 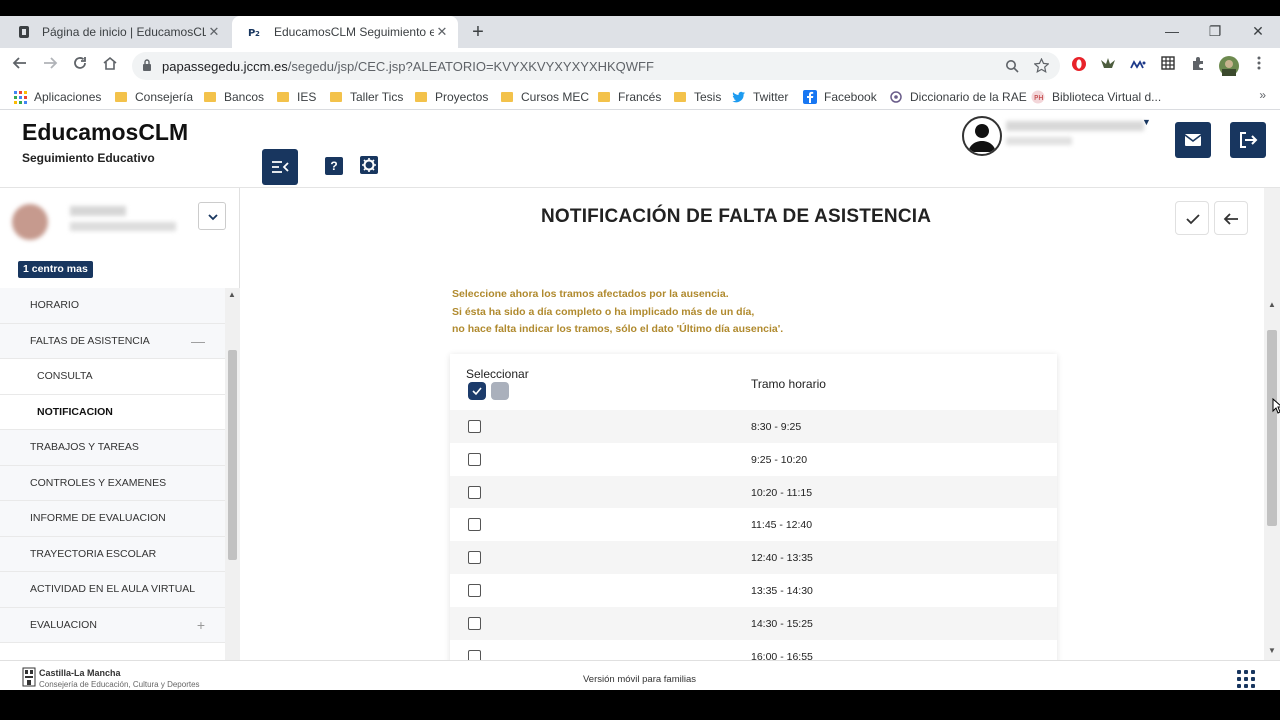 What do you see at coordinates (1258, 32) in the screenshot?
I see `close-window-button: ✕` at bounding box center [1258, 32].